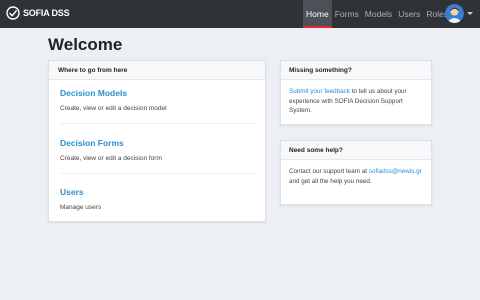 The width and height of the screenshot is (480, 300). Describe the element at coordinates (85, 44) in the screenshot. I see `page-title: Welcome` at that location.